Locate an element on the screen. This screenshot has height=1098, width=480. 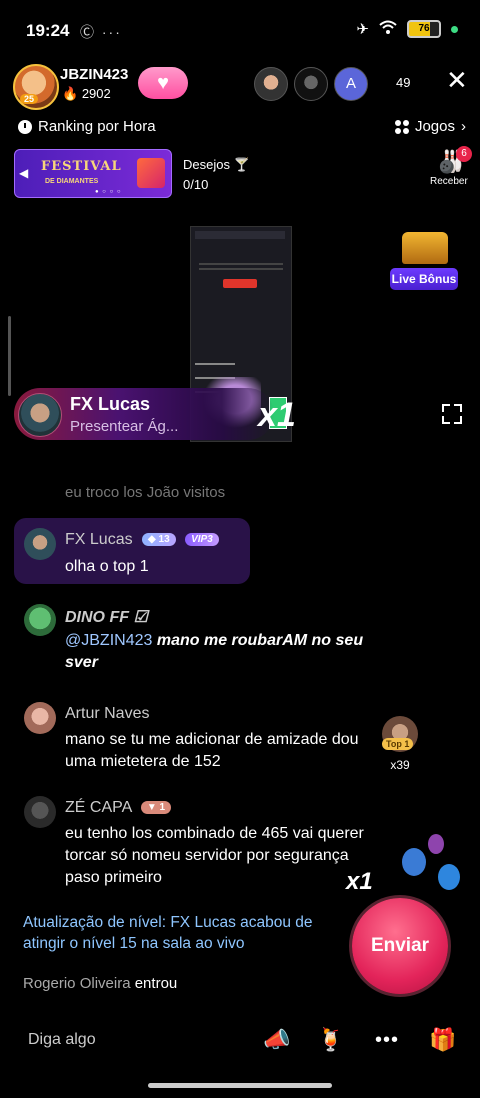
chat-username-text: ZÉ CAPA is located at coordinates (98, 807).